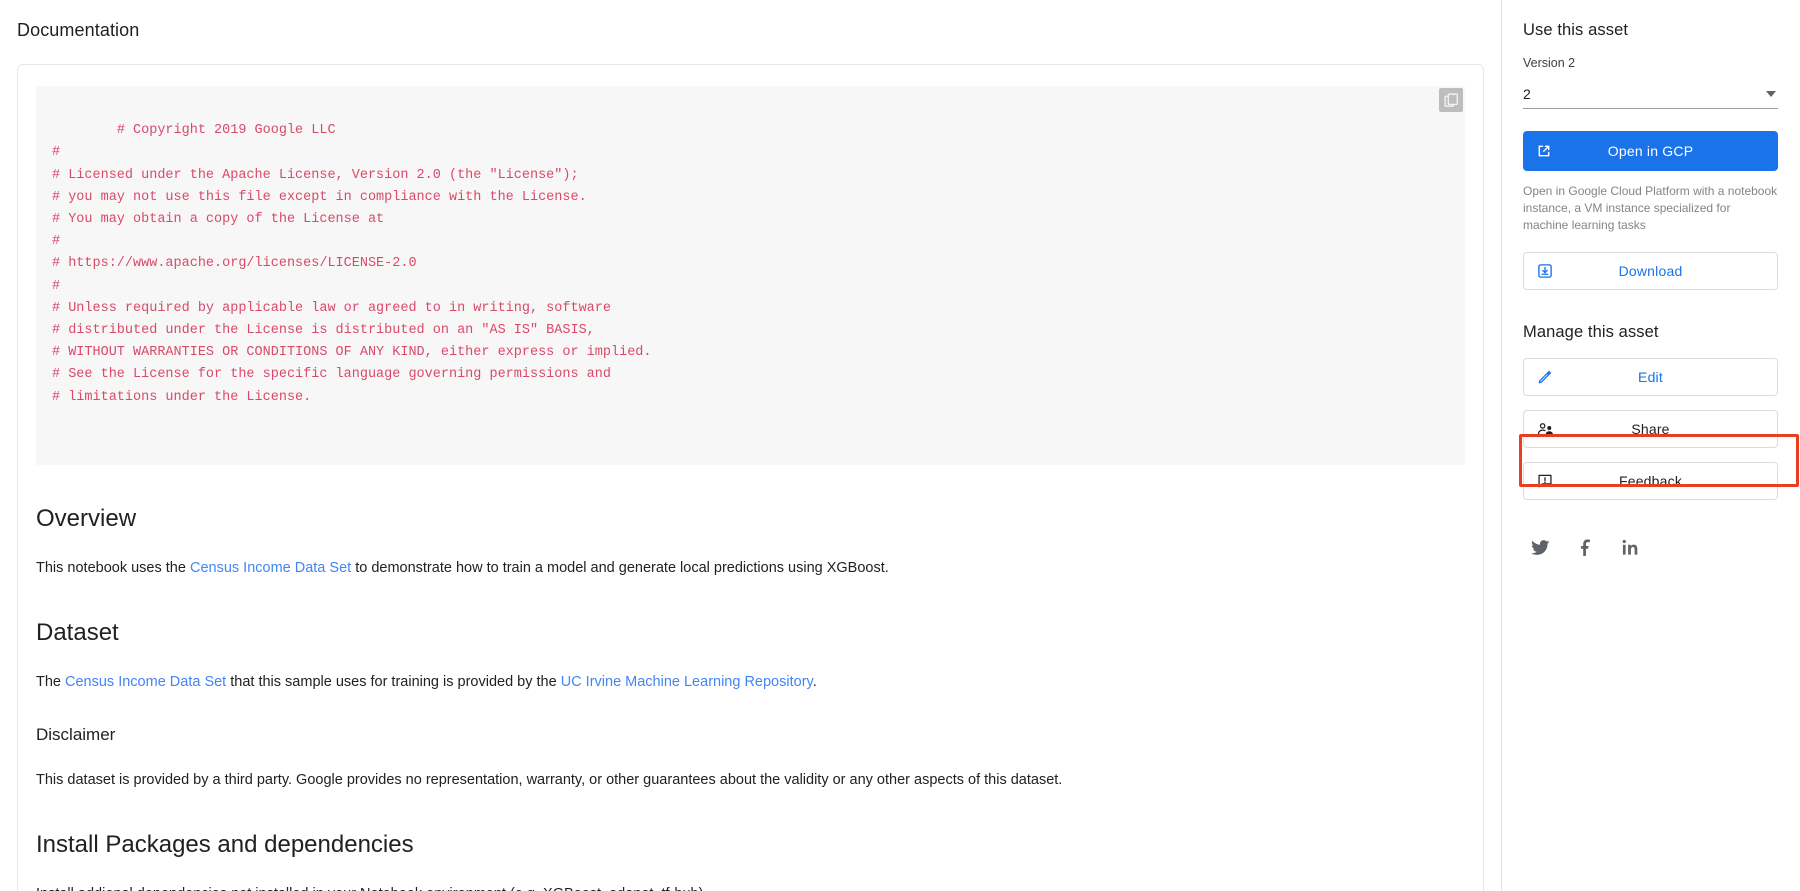  I want to click on page-title: Documentation, so click(78, 30).